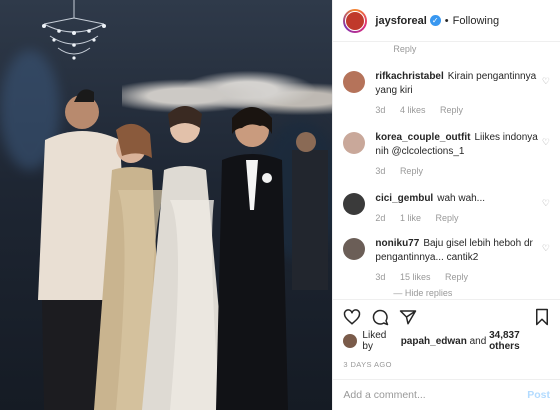 Image resolution: width=560 pixels, height=410 pixels. Describe the element at coordinates (428, 395) in the screenshot. I see `comment-input` at that location.